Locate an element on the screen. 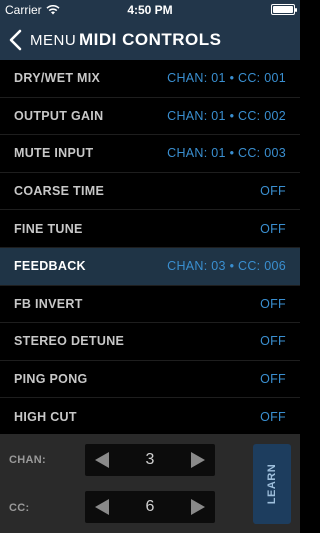 The width and height of the screenshot is (320, 533). row-label: MUTE INPUT is located at coordinates (54, 153).